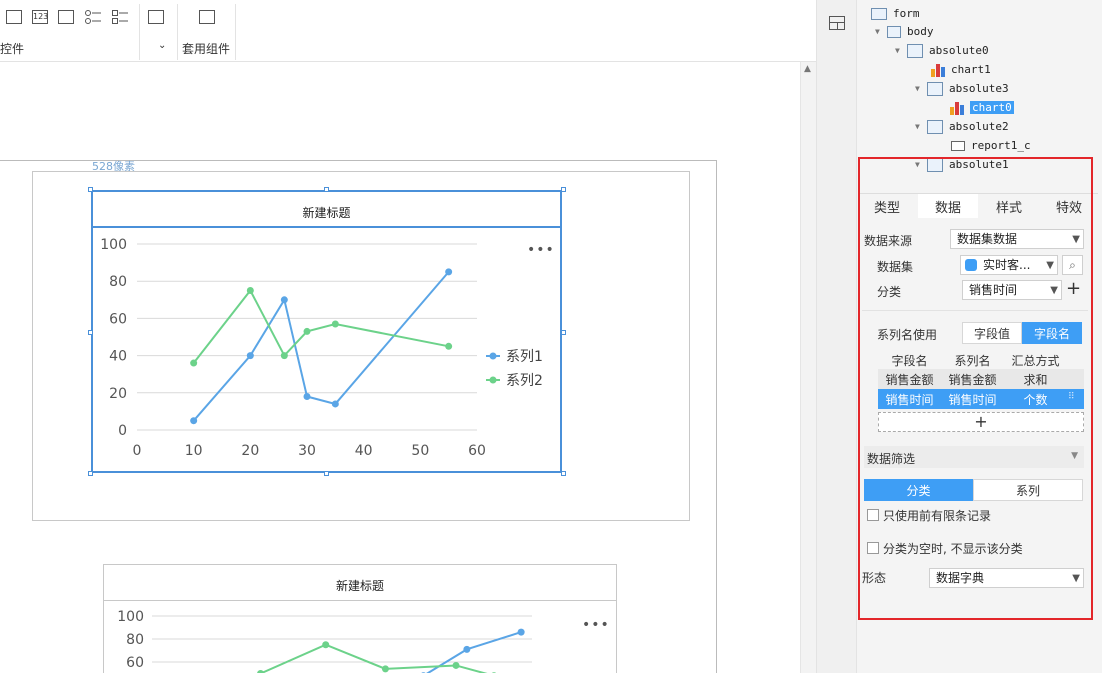  What do you see at coordinates (981, 360) in the screenshot?
I see `field-grid-header: 字段名 系列名 汇总方式` at bounding box center [981, 360].